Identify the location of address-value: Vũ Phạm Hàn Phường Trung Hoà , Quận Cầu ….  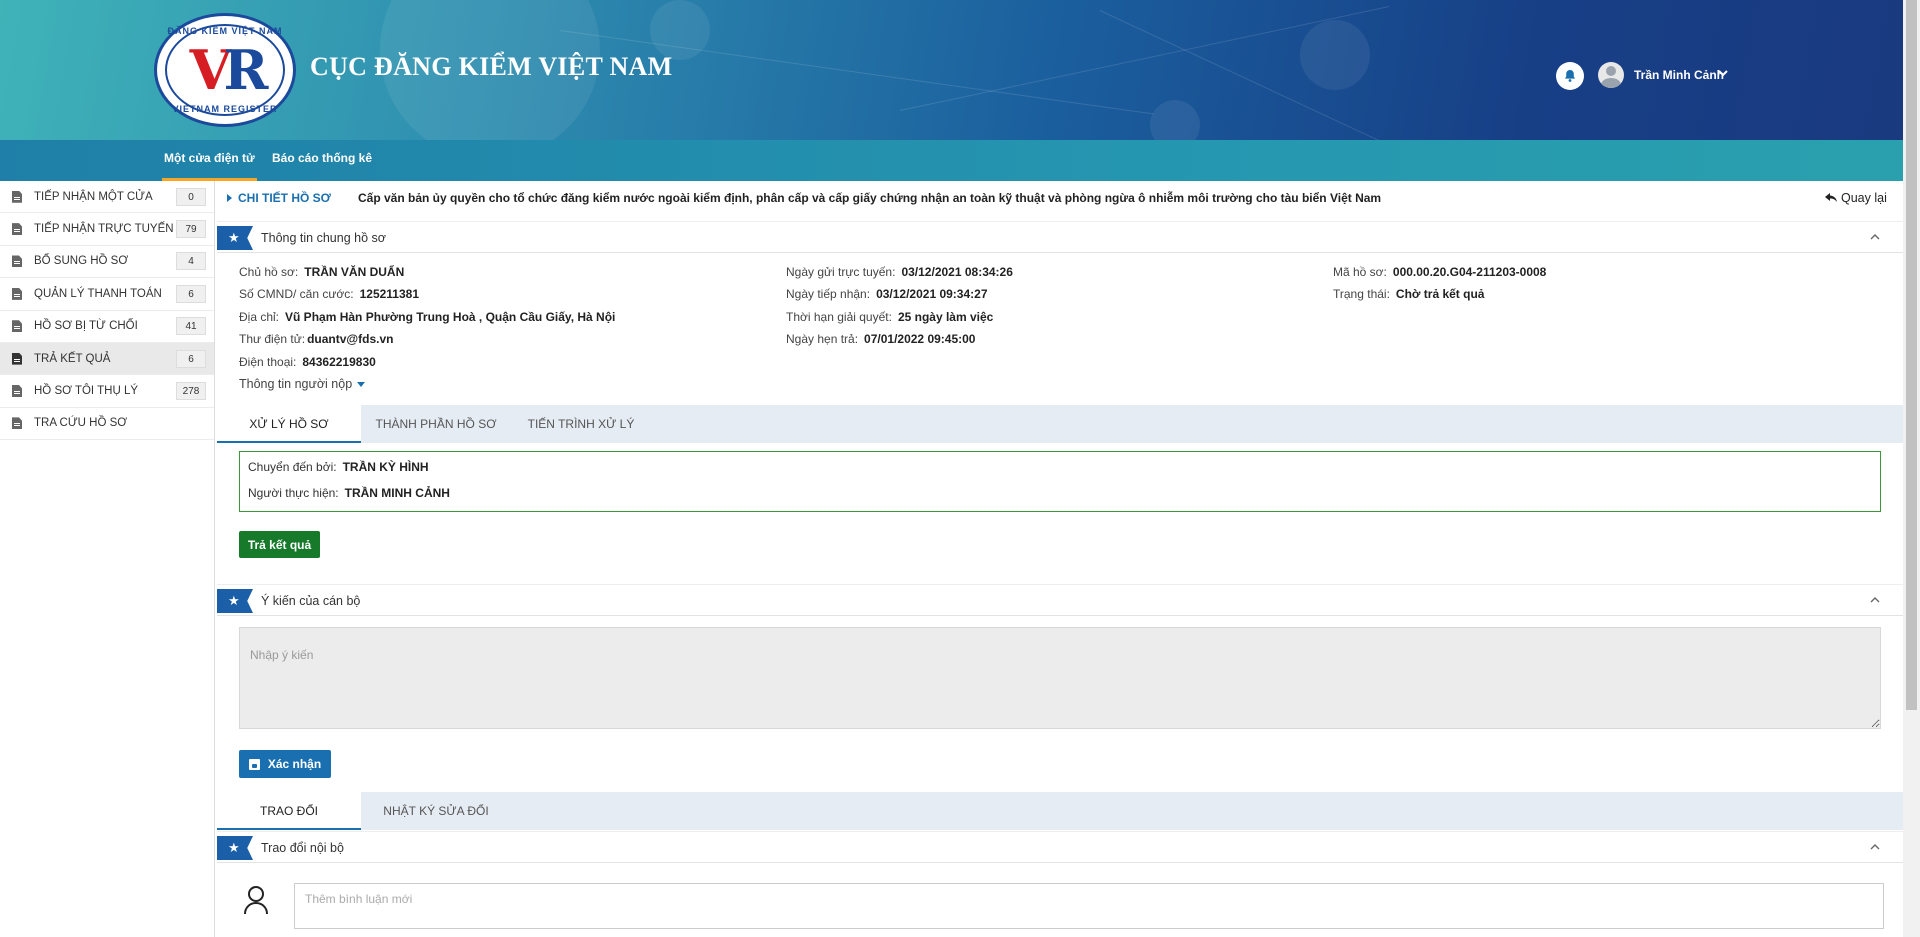
(450, 317).